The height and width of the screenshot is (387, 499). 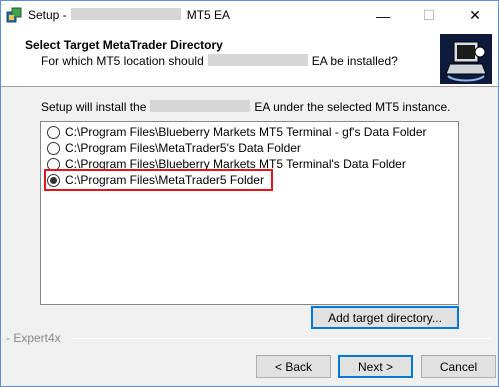 What do you see at coordinates (466, 59) in the screenshot?
I see `installer-computer-icon` at bounding box center [466, 59].